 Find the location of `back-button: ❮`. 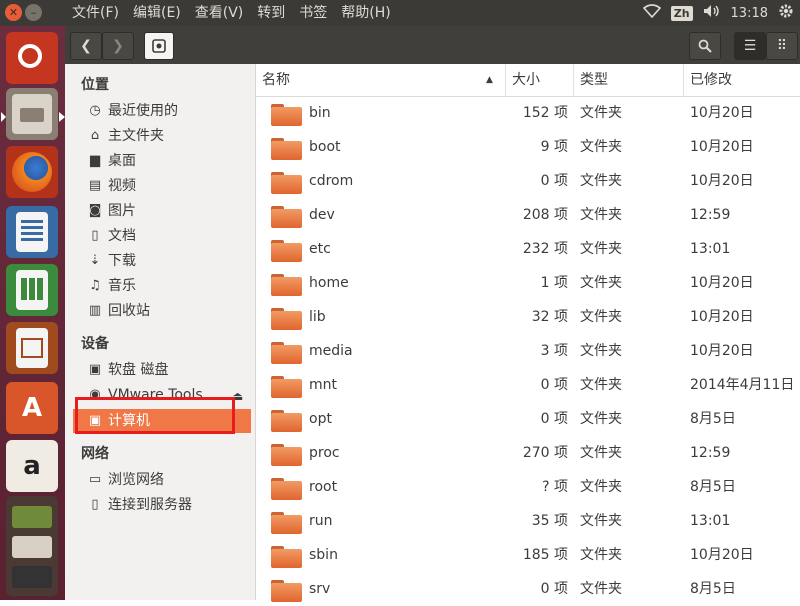

back-button: ❮ is located at coordinates (86, 46).